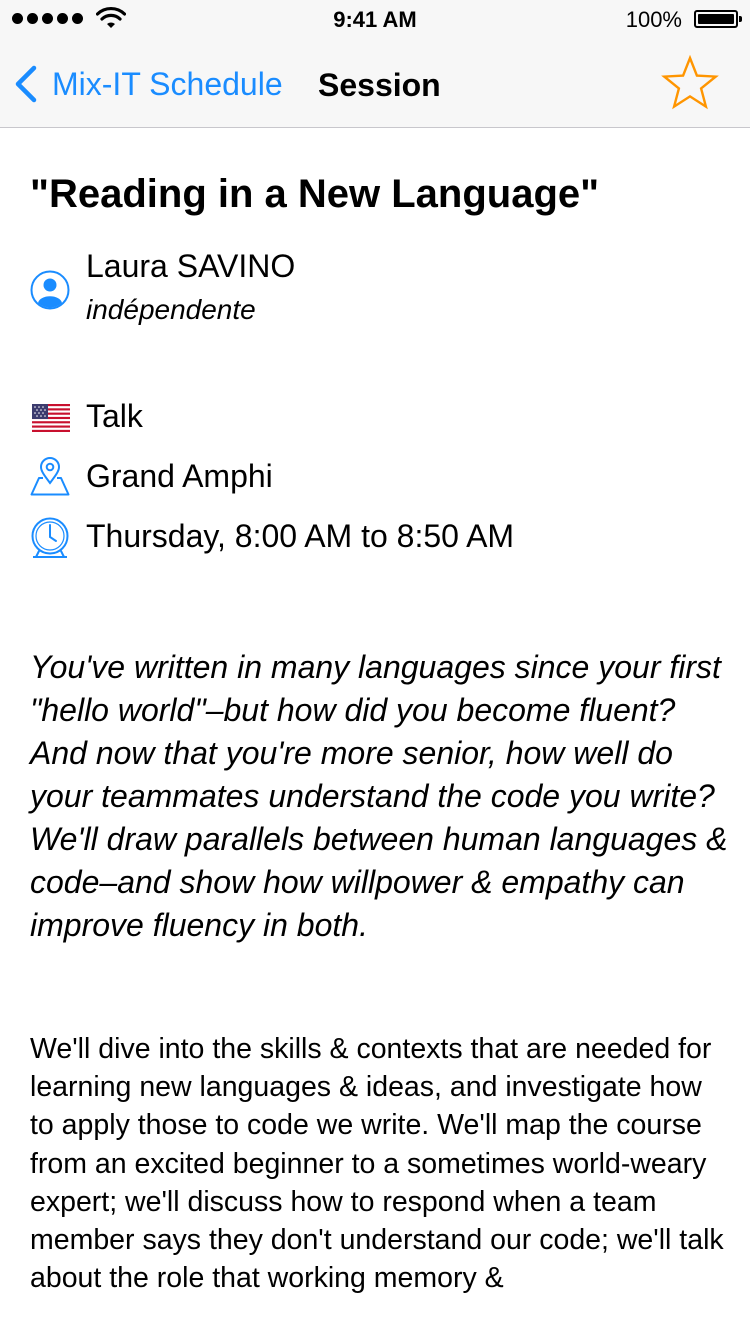 The image size is (750, 1334). Describe the element at coordinates (50, 290) in the screenshot. I see `person-icon` at that location.